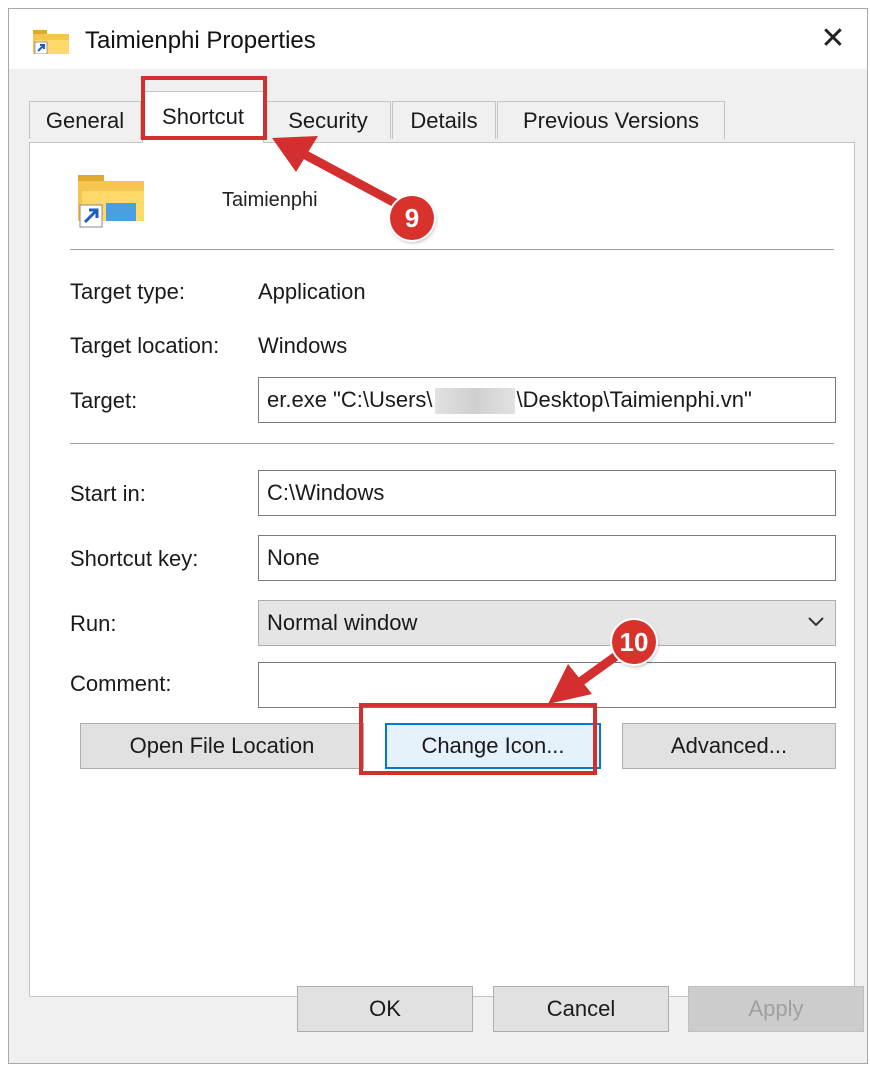 This screenshot has height=1070, width=870. Describe the element at coordinates (547, 558) in the screenshot. I see `shortcut-key-input: None` at that location.